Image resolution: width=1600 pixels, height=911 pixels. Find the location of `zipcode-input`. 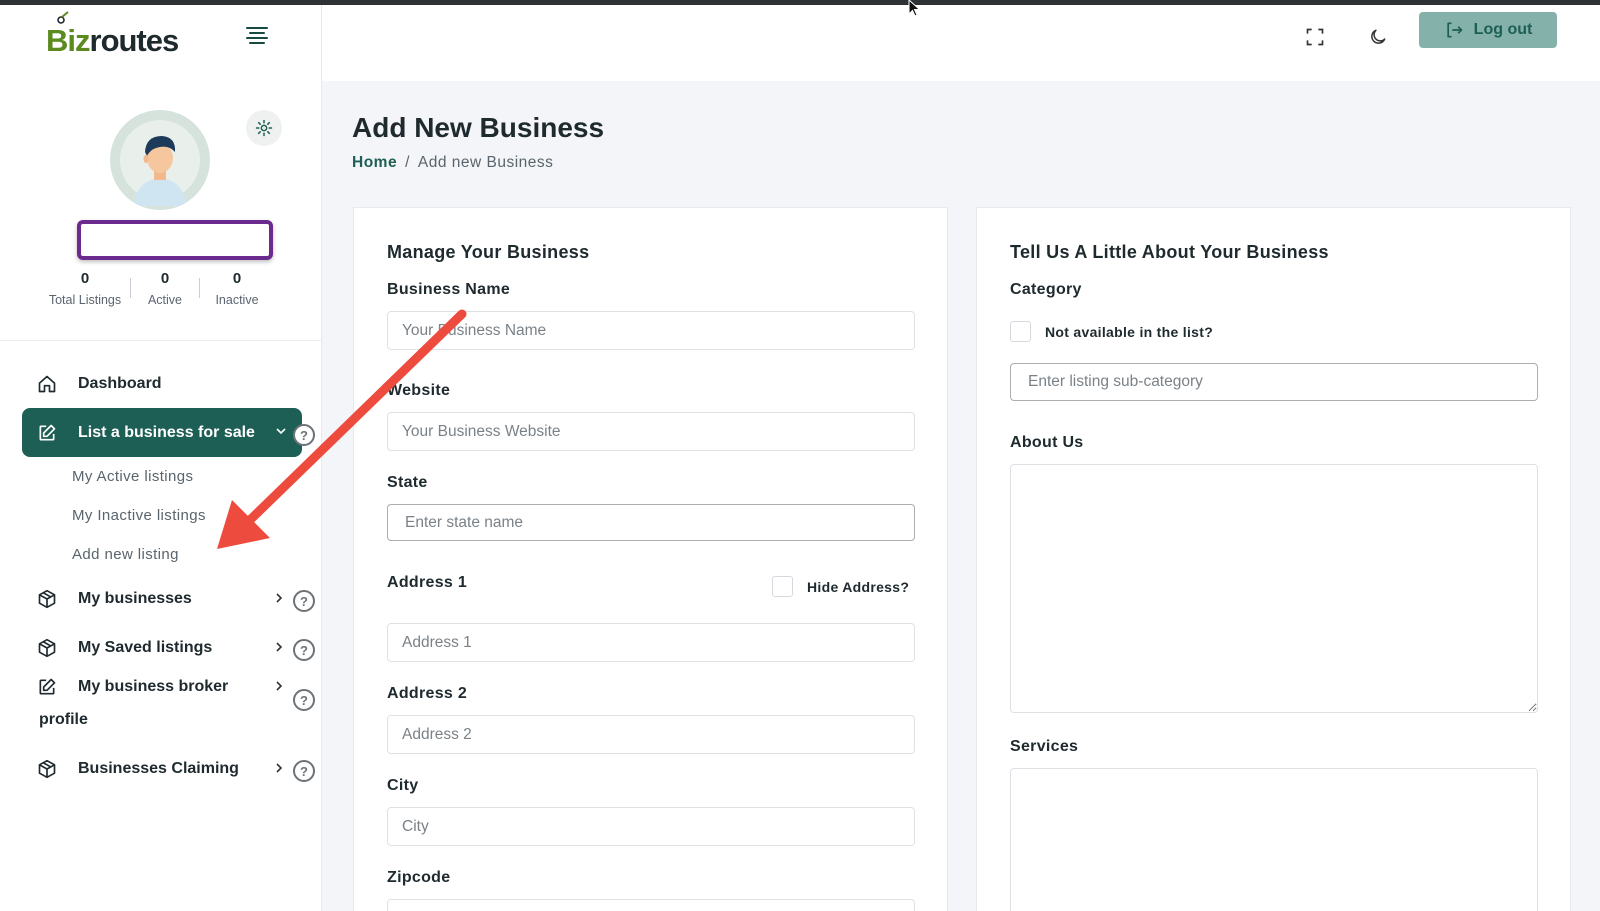

zipcode-input is located at coordinates (651, 905).